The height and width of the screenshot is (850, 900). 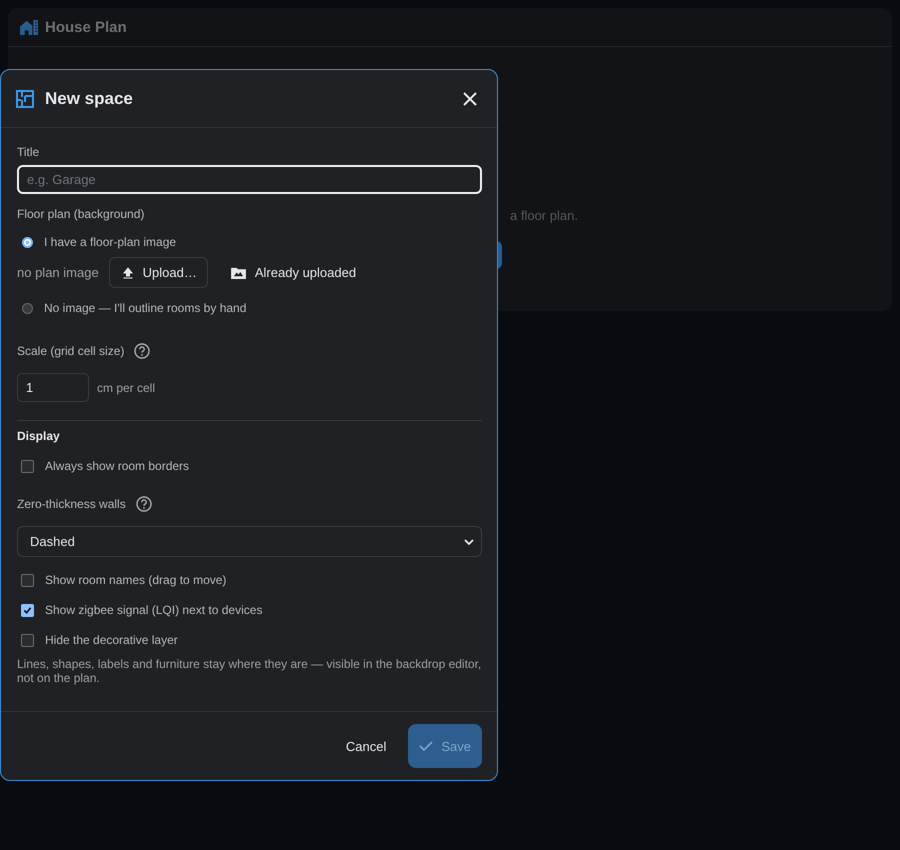 What do you see at coordinates (28, 152) in the screenshot?
I see `field-label: Title` at bounding box center [28, 152].